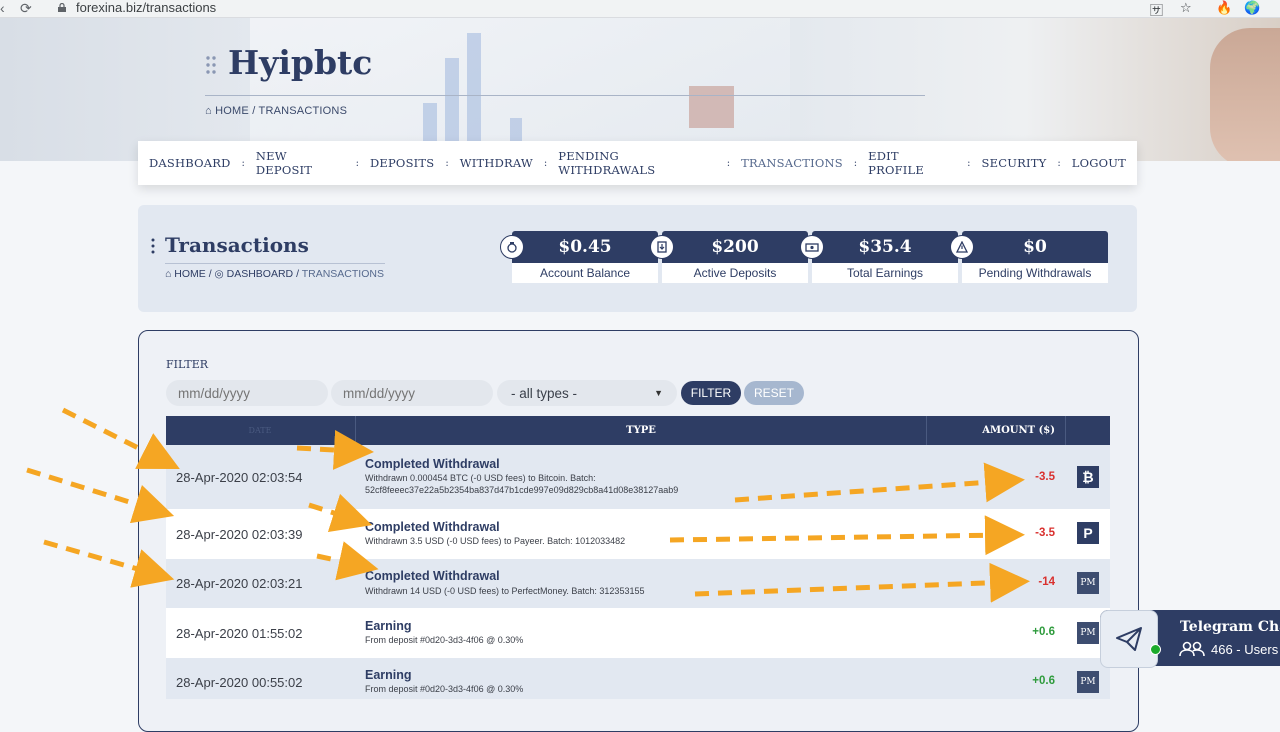 Image resolution: width=1280 pixels, height=732 pixels. Describe the element at coordinates (1099, 163) in the screenshot. I see `nav-logout: LOGOUT` at that location.